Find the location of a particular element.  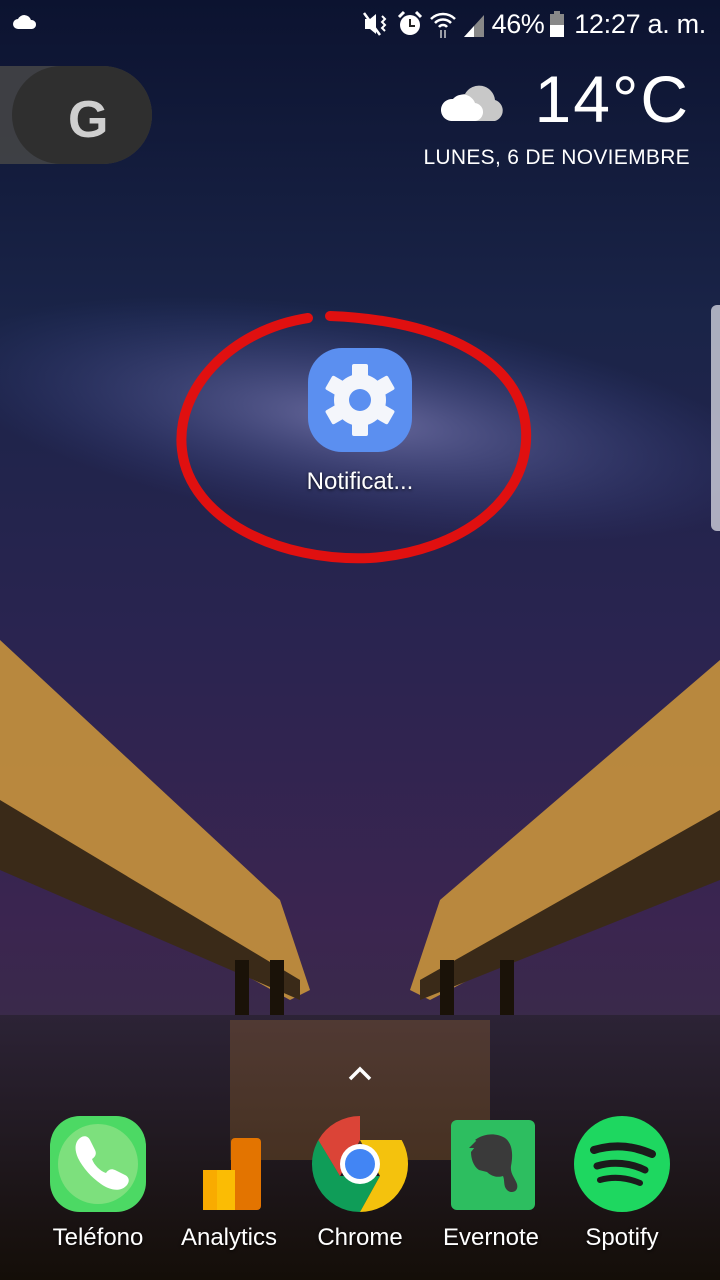

settings-gear-icon is located at coordinates (360, 400).